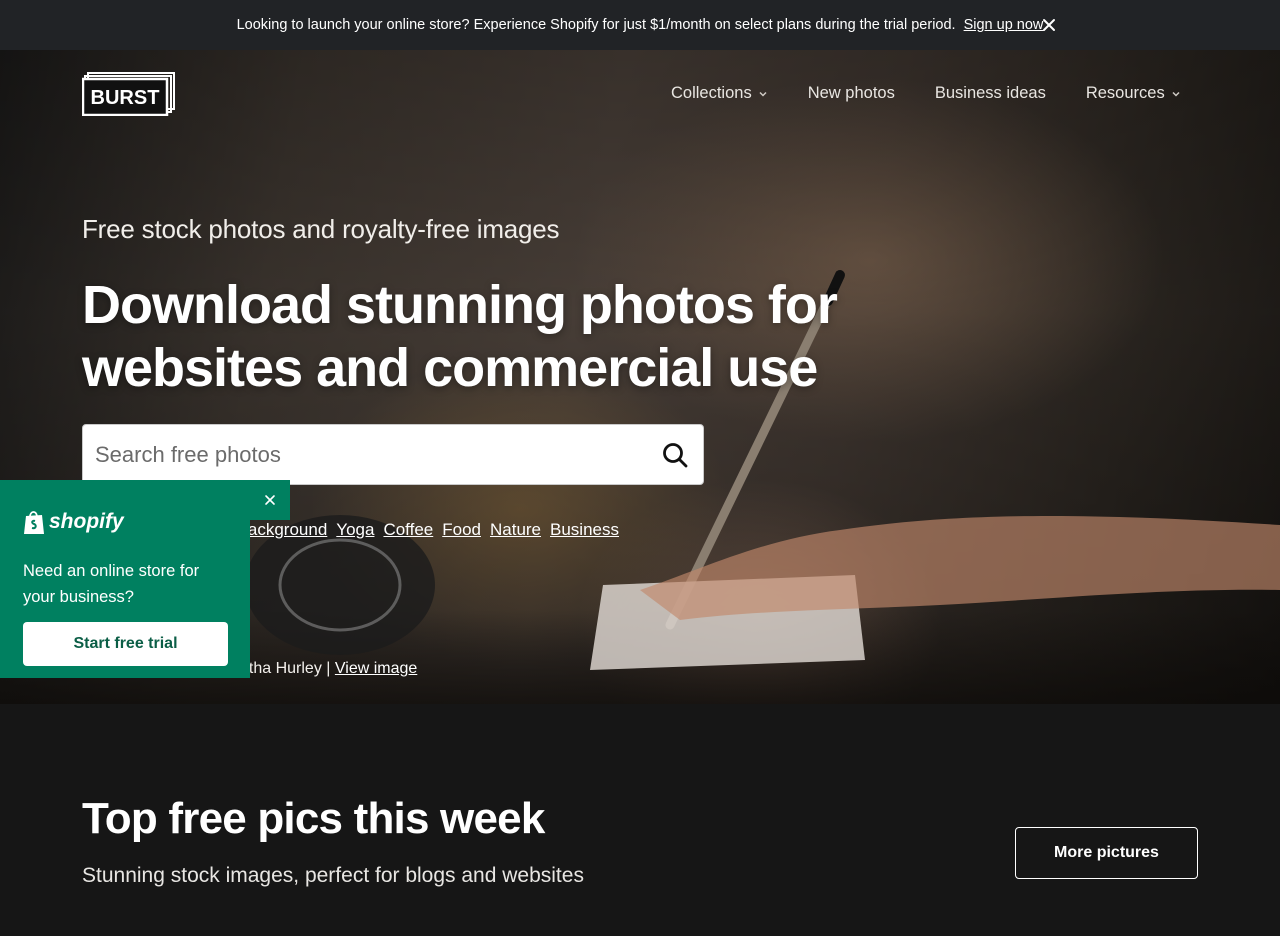 The height and width of the screenshot is (936, 1280). Describe the element at coordinates (461, 530) in the screenshot. I see `tag-link: Food` at that location.